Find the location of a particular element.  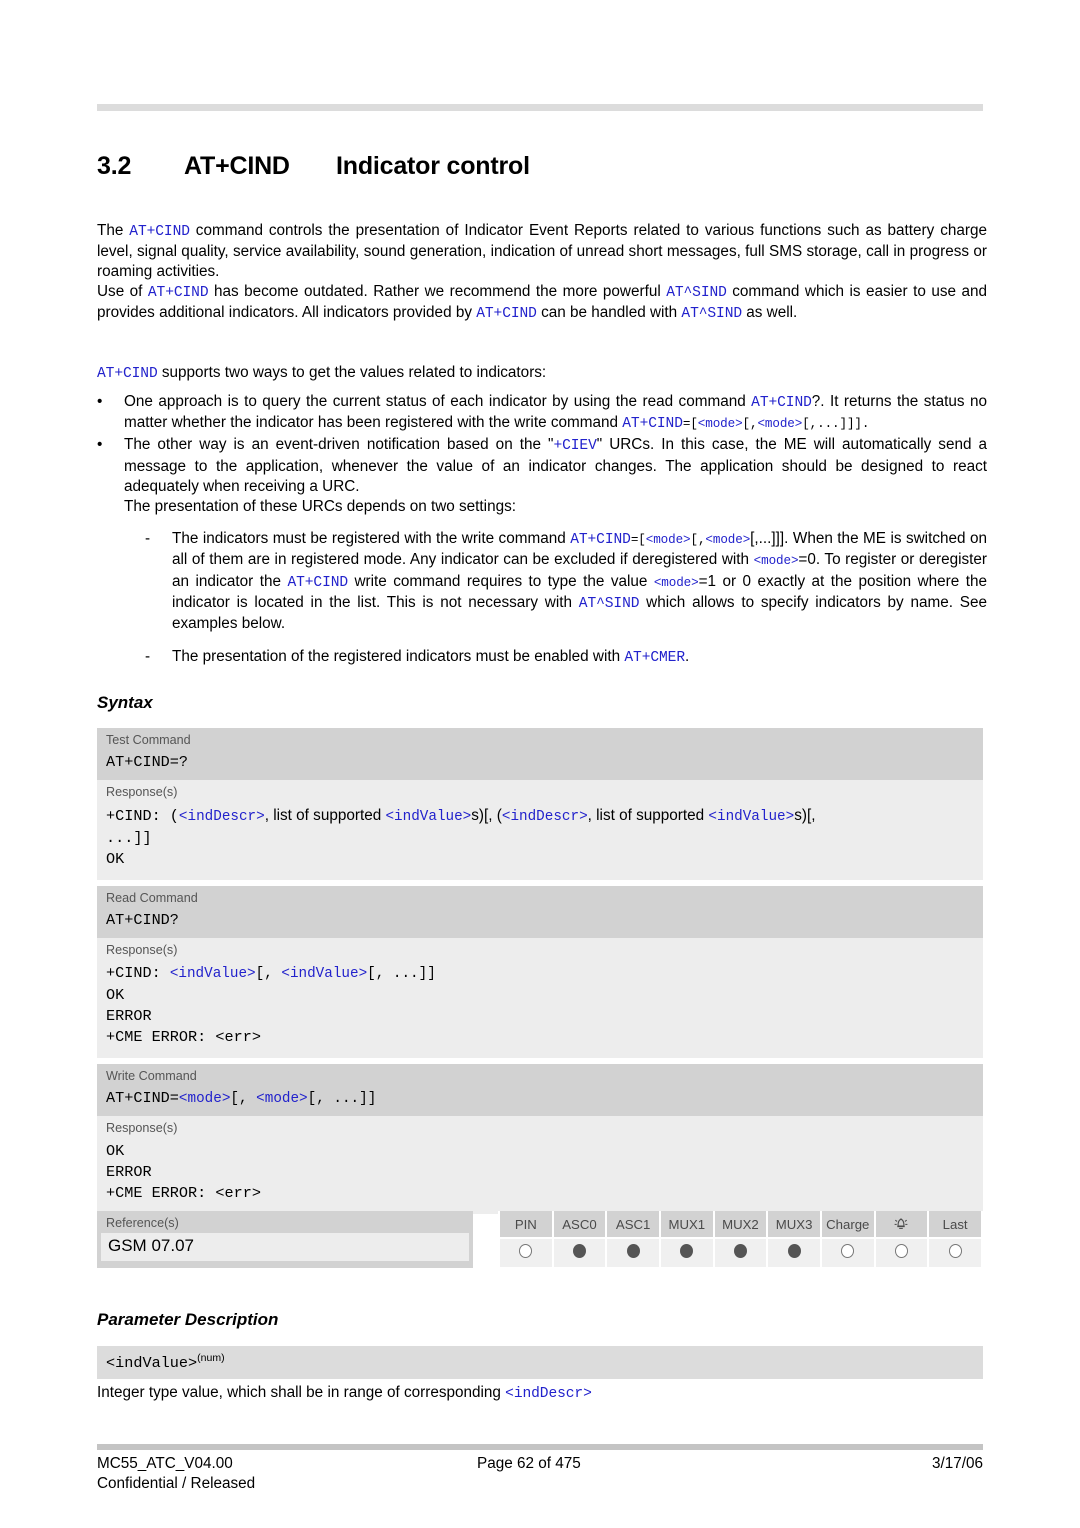

inddescr-param: <indDescr> is located at coordinates (221, 817).